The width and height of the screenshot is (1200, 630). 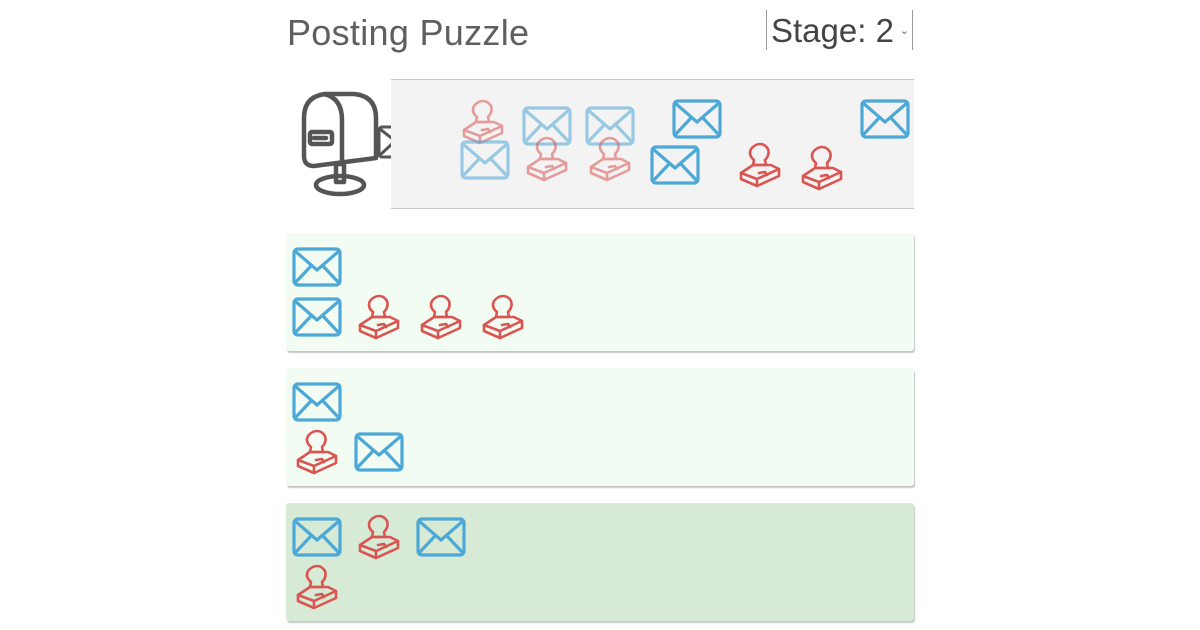 What do you see at coordinates (408, 32) in the screenshot?
I see `page-title: Posting Puzzle` at bounding box center [408, 32].